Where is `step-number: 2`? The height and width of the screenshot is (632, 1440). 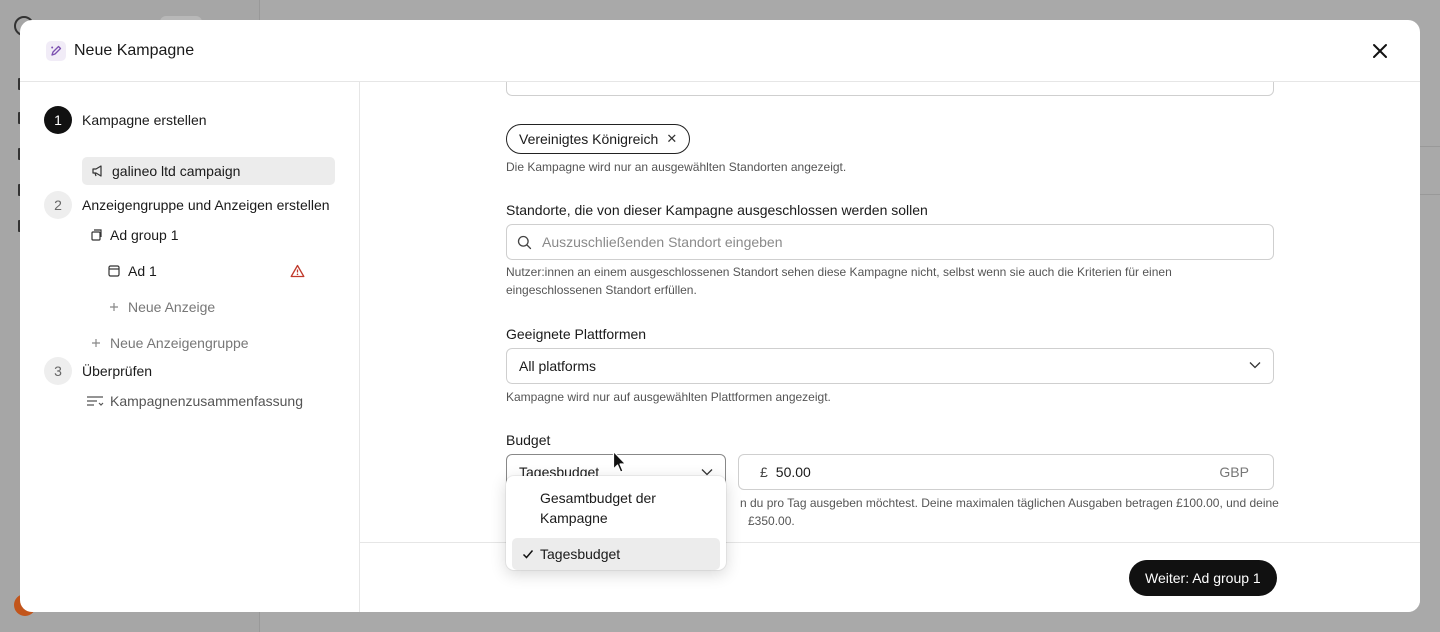 step-number: 2 is located at coordinates (58, 205).